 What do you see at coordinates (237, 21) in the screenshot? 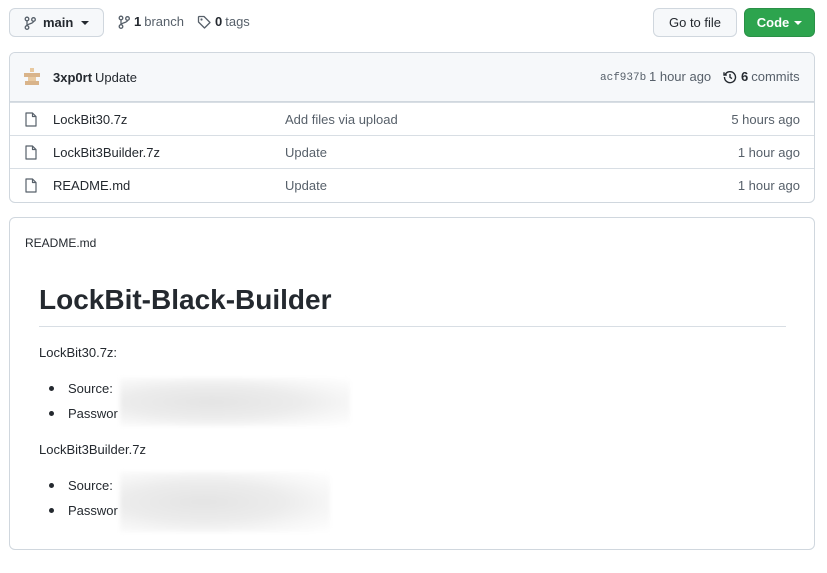
I see `tag-word: tags` at bounding box center [237, 21].